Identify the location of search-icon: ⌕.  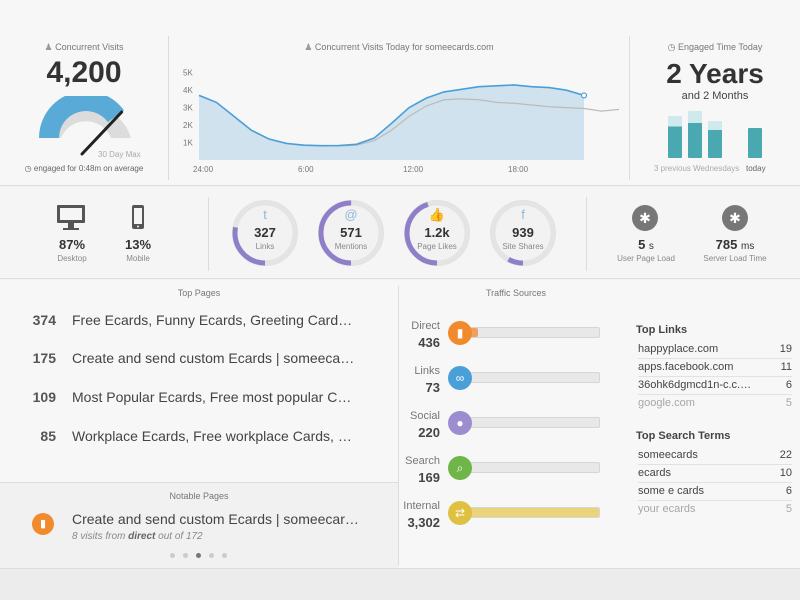
(460, 468).